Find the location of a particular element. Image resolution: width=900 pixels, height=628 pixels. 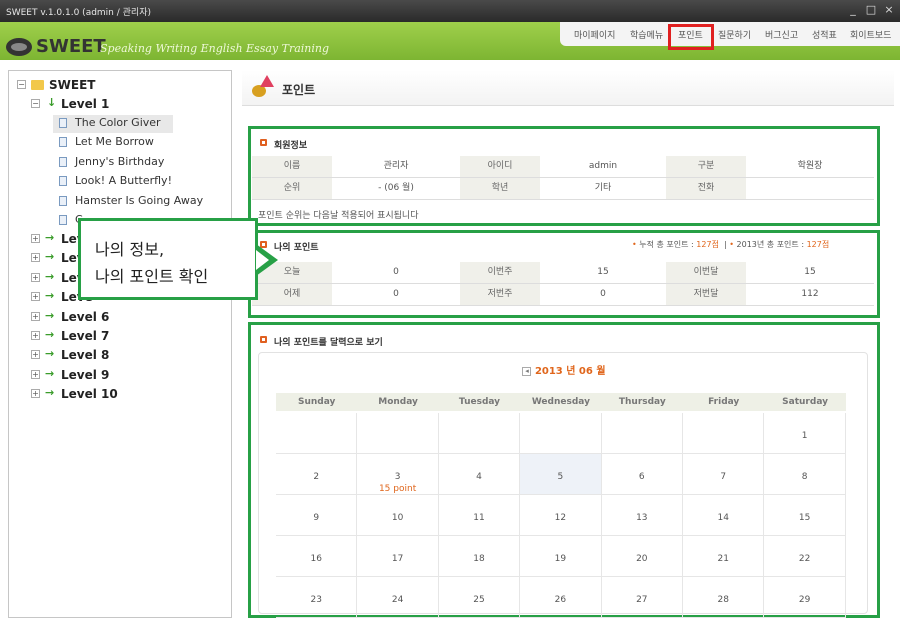

calendar-day: 26 is located at coordinates (561, 597).